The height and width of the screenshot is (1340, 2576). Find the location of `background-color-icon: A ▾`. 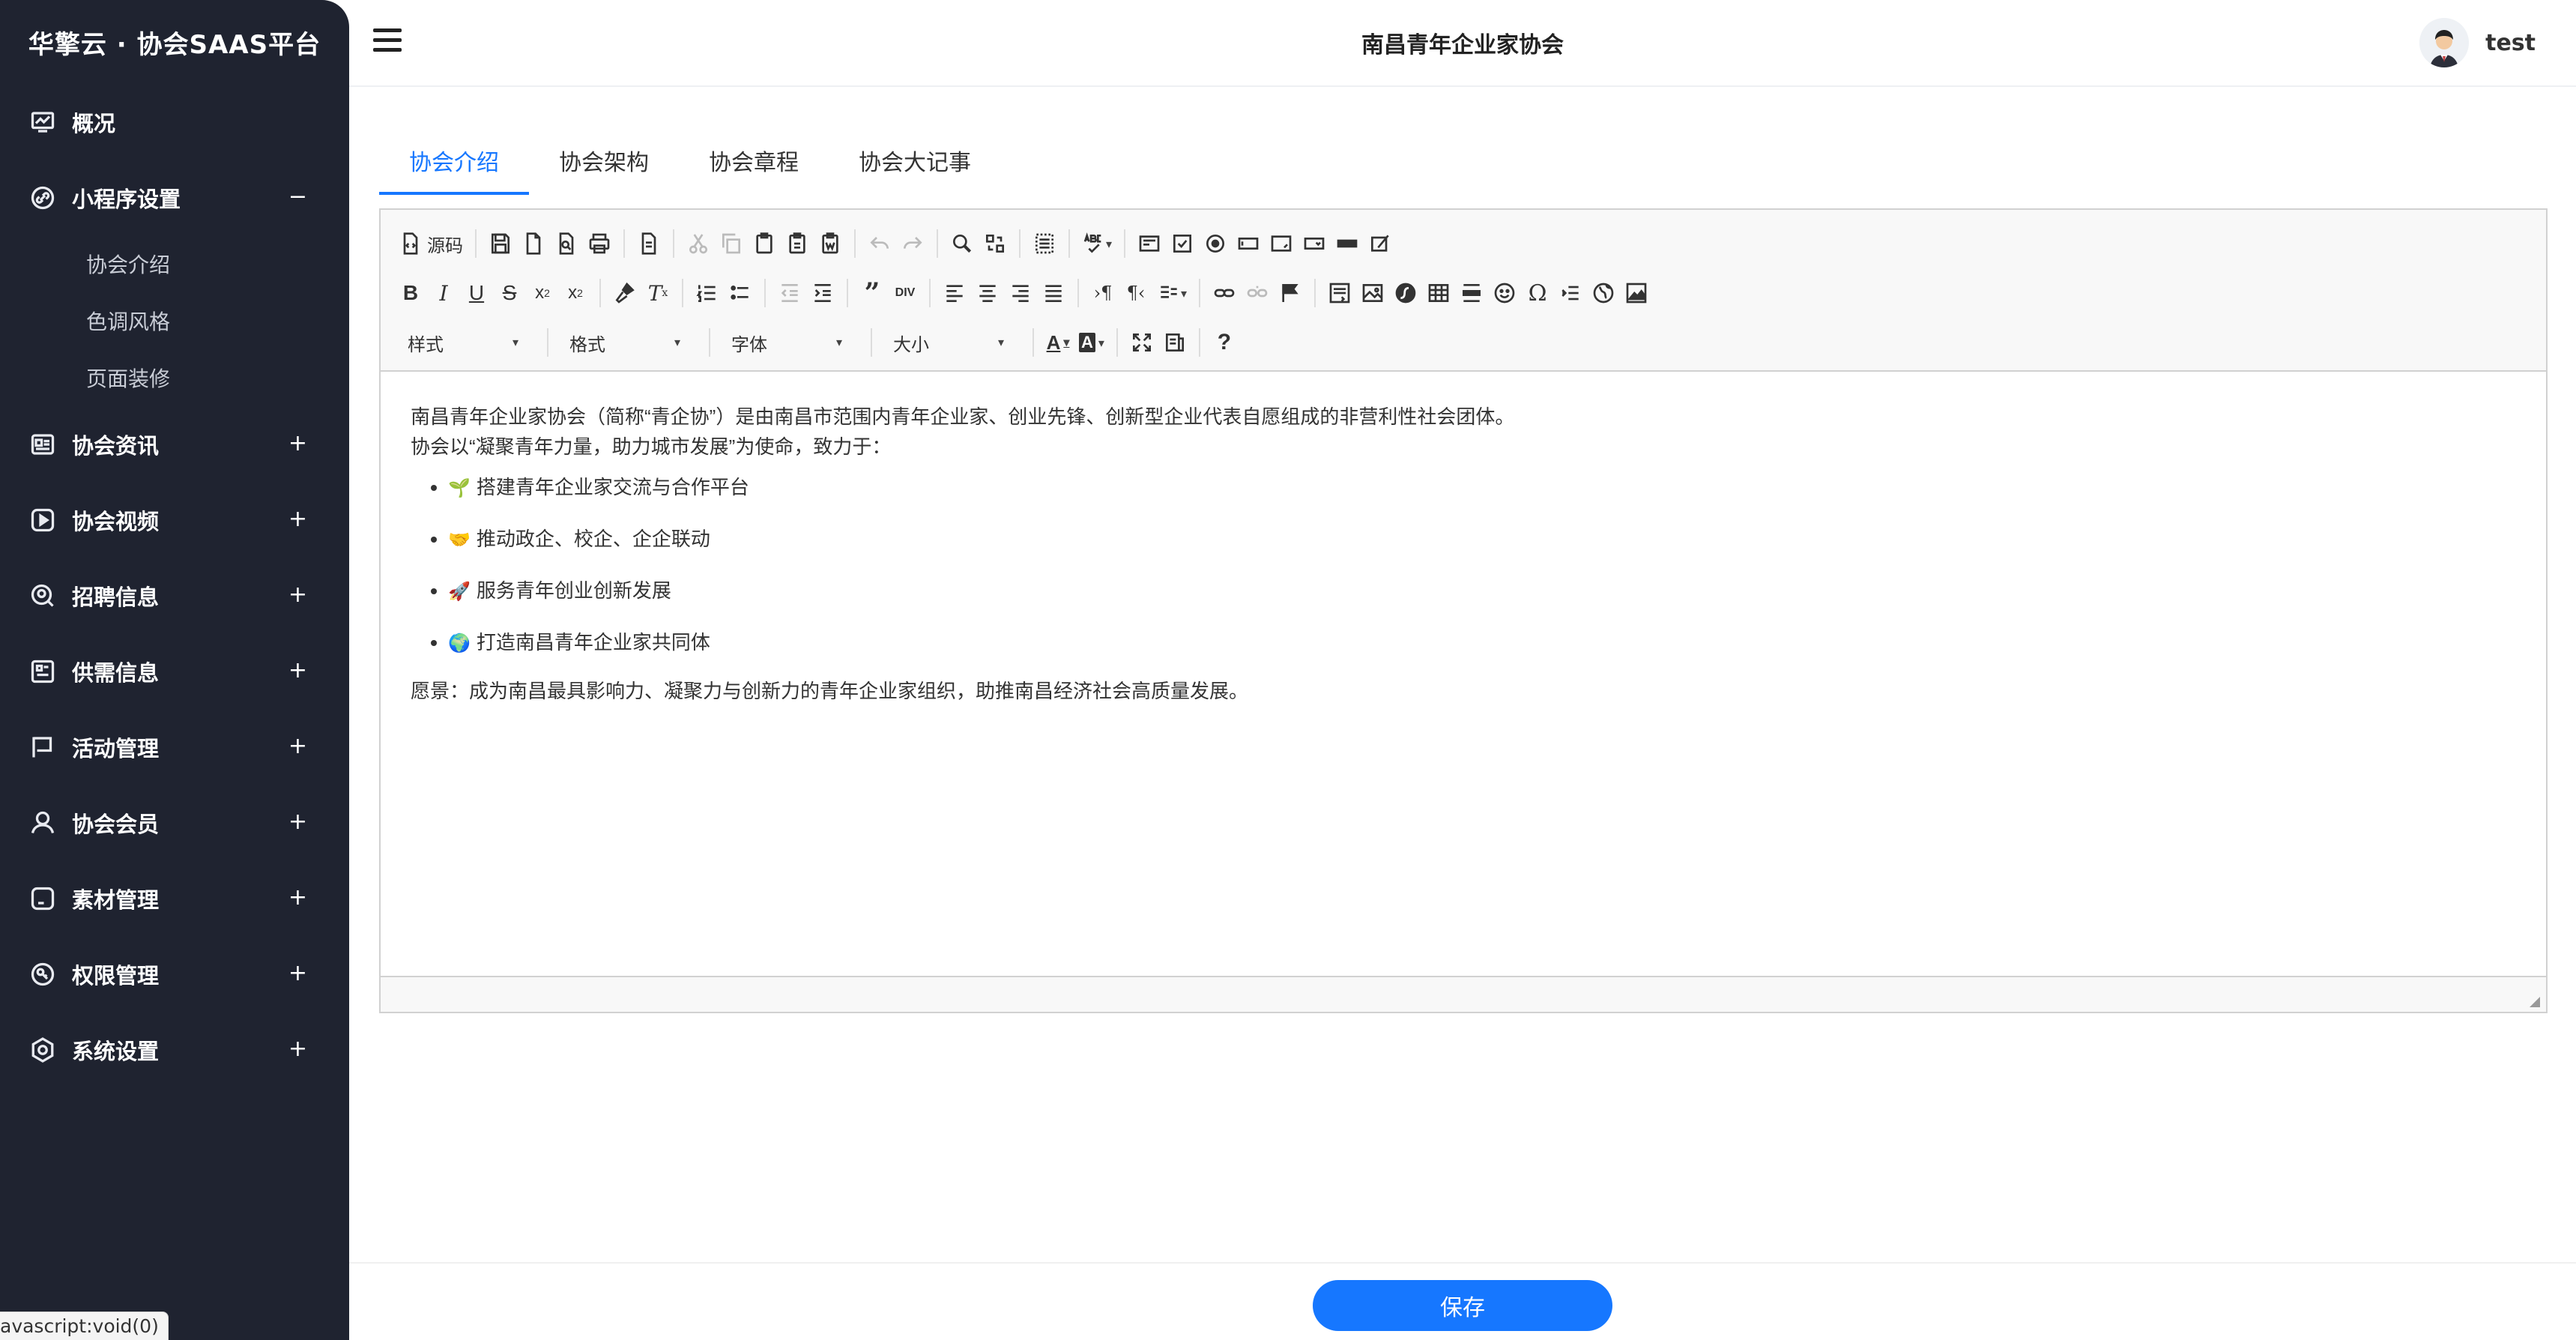

background-color-icon: A ▾ is located at coordinates (1091, 342).